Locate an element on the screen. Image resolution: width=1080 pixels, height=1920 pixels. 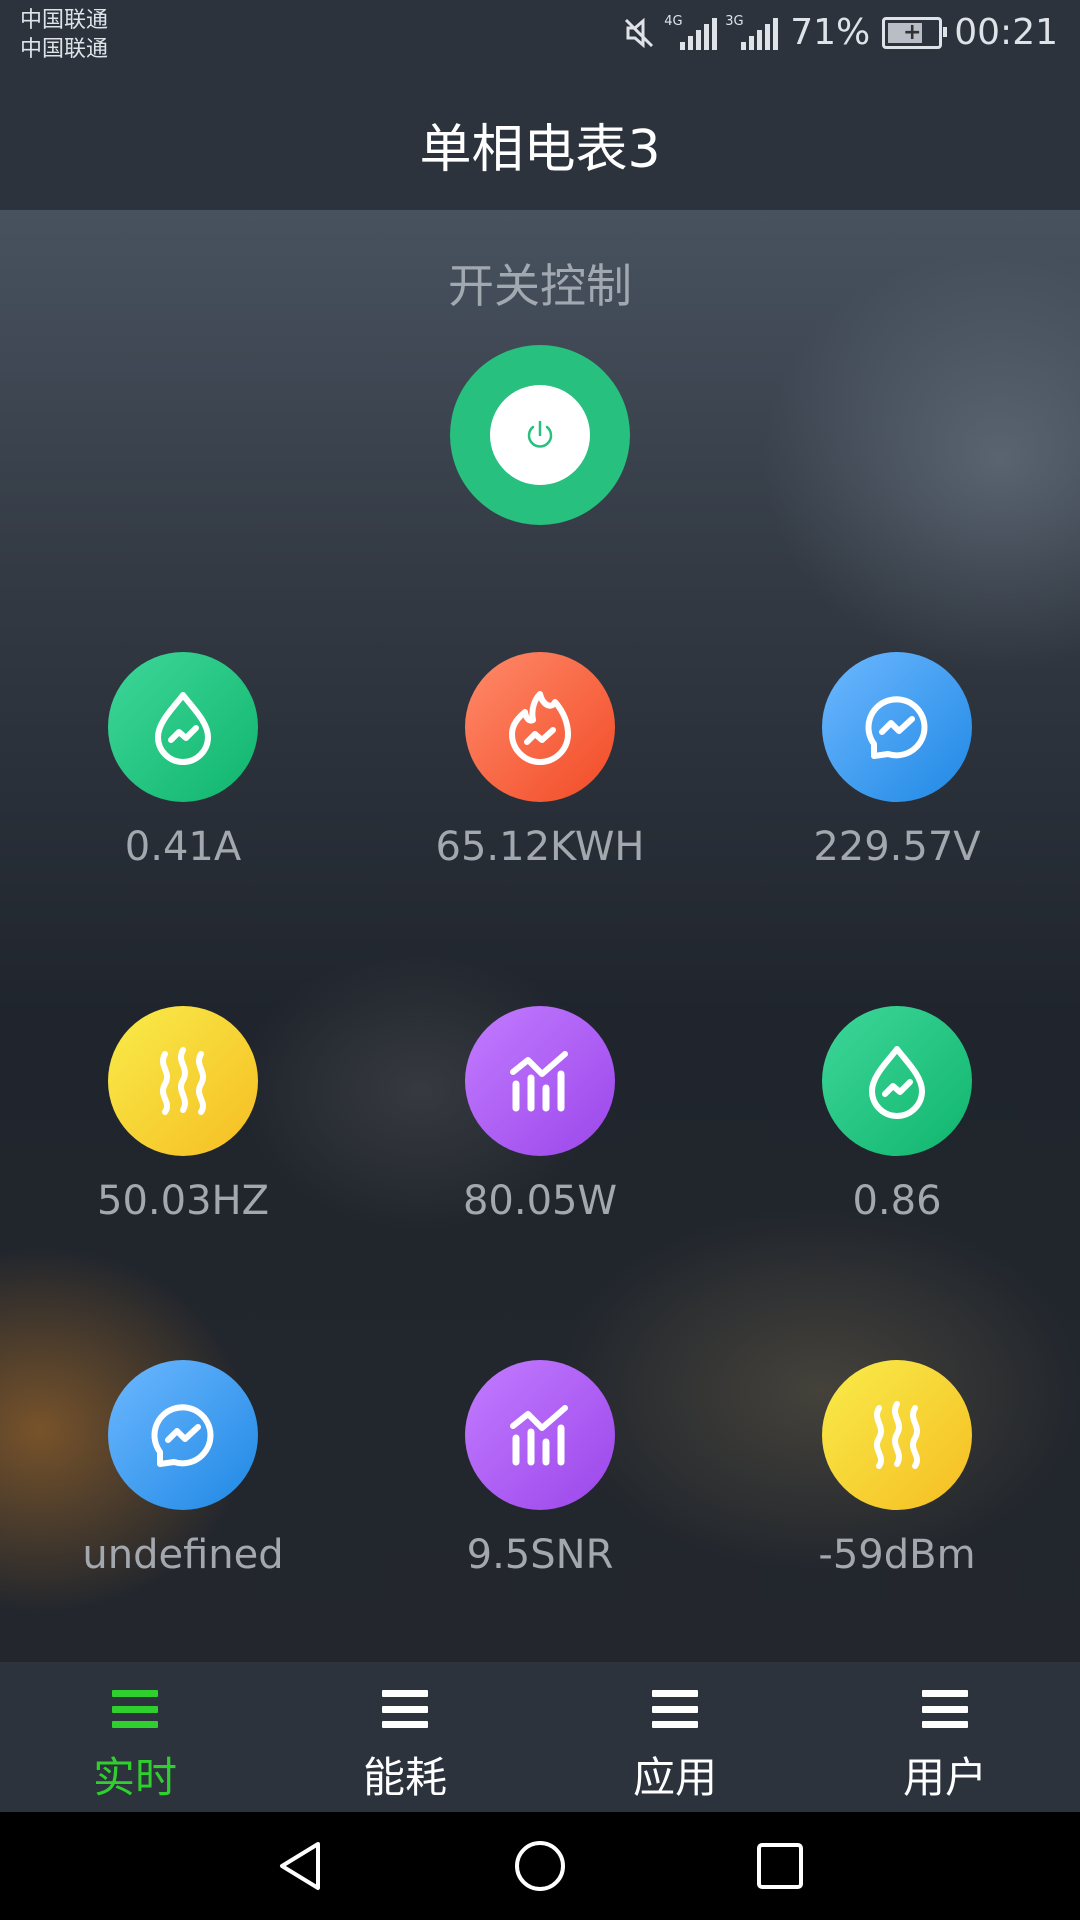
clock: 00:21 is located at coordinates (1006, 32).